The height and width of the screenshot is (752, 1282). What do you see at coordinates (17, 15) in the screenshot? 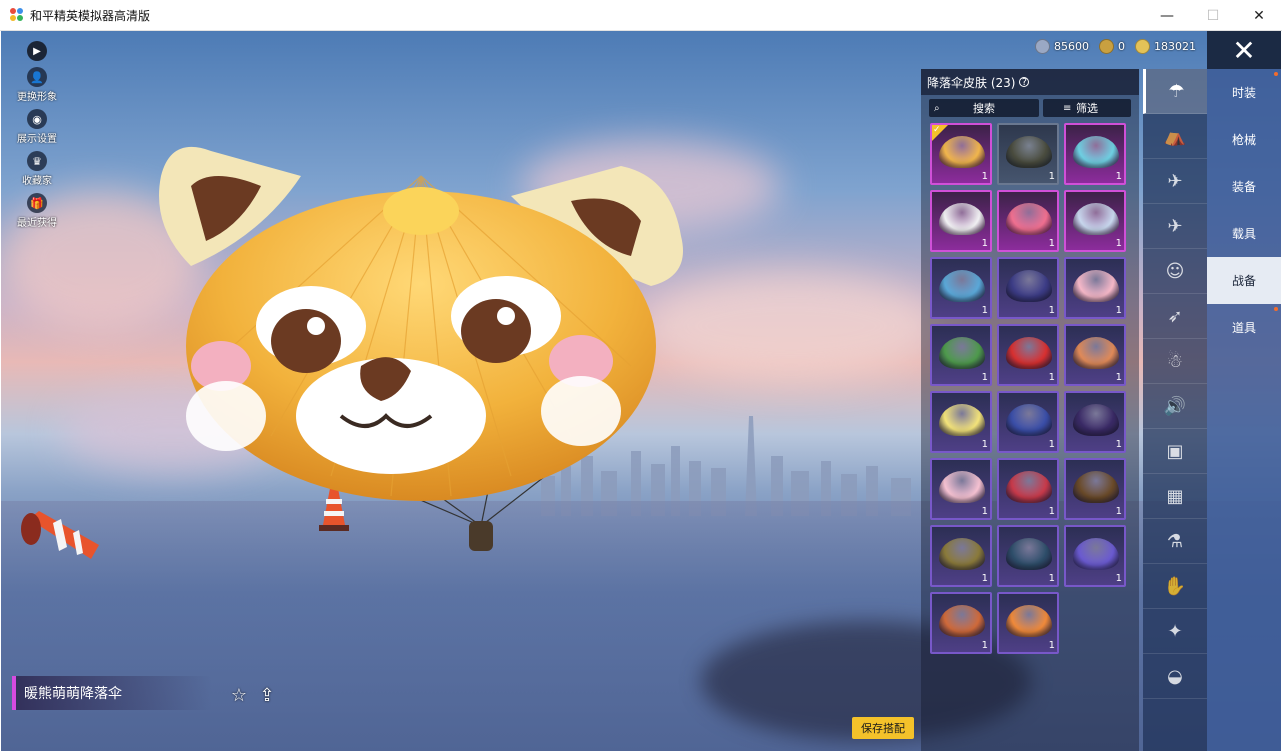
I see `app-logo-icon` at bounding box center [17, 15].